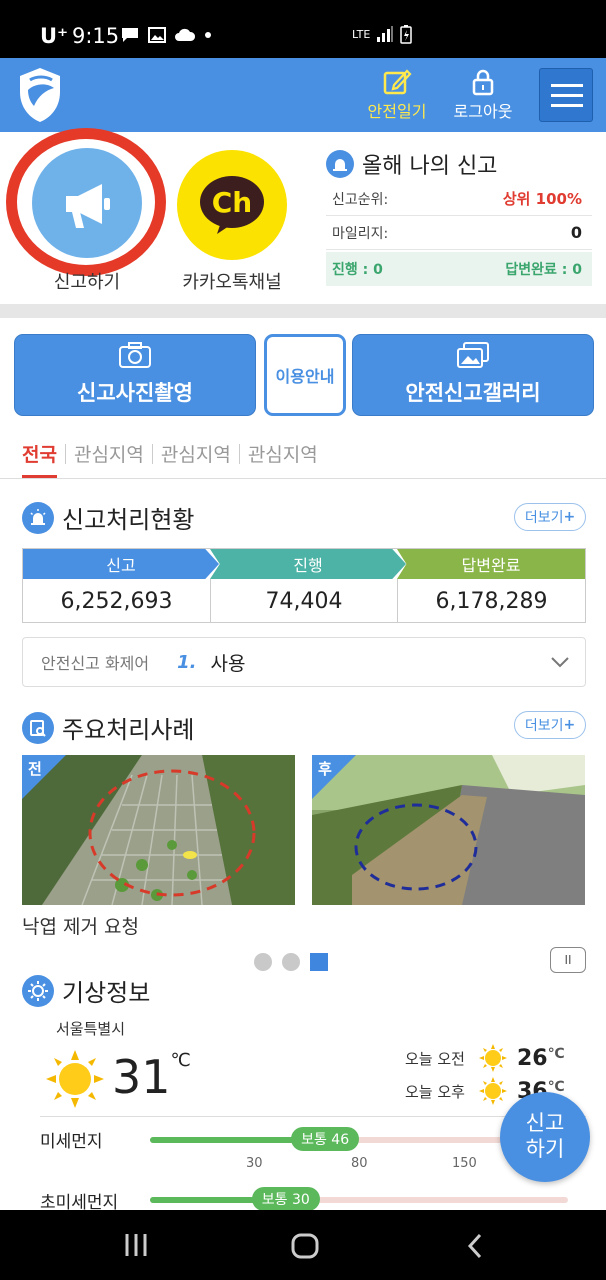  What do you see at coordinates (385, 34) in the screenshot?
I see `signal-icon` at bounding box center [385, 34].